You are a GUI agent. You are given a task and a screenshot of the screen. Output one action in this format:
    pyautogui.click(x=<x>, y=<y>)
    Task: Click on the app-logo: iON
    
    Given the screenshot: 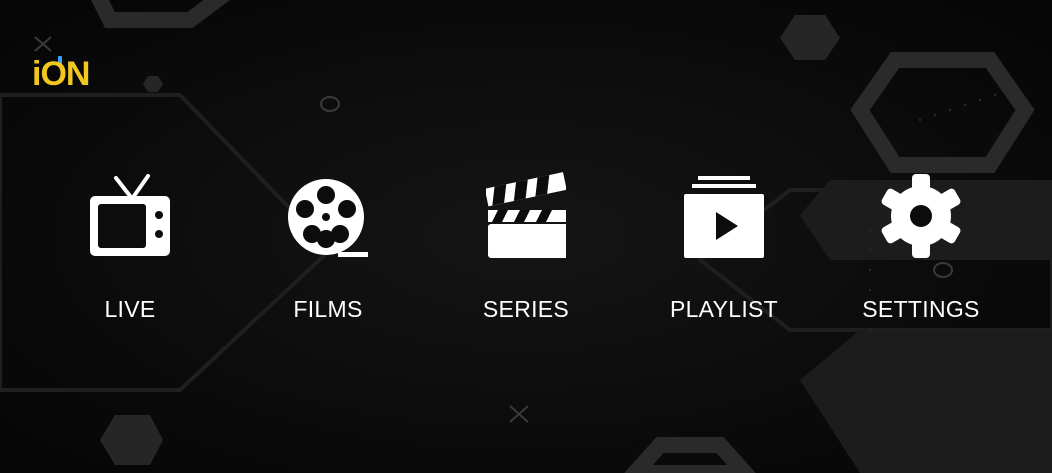 What is the action you would take?
    pyautogui.click(x=80, y=74)
    